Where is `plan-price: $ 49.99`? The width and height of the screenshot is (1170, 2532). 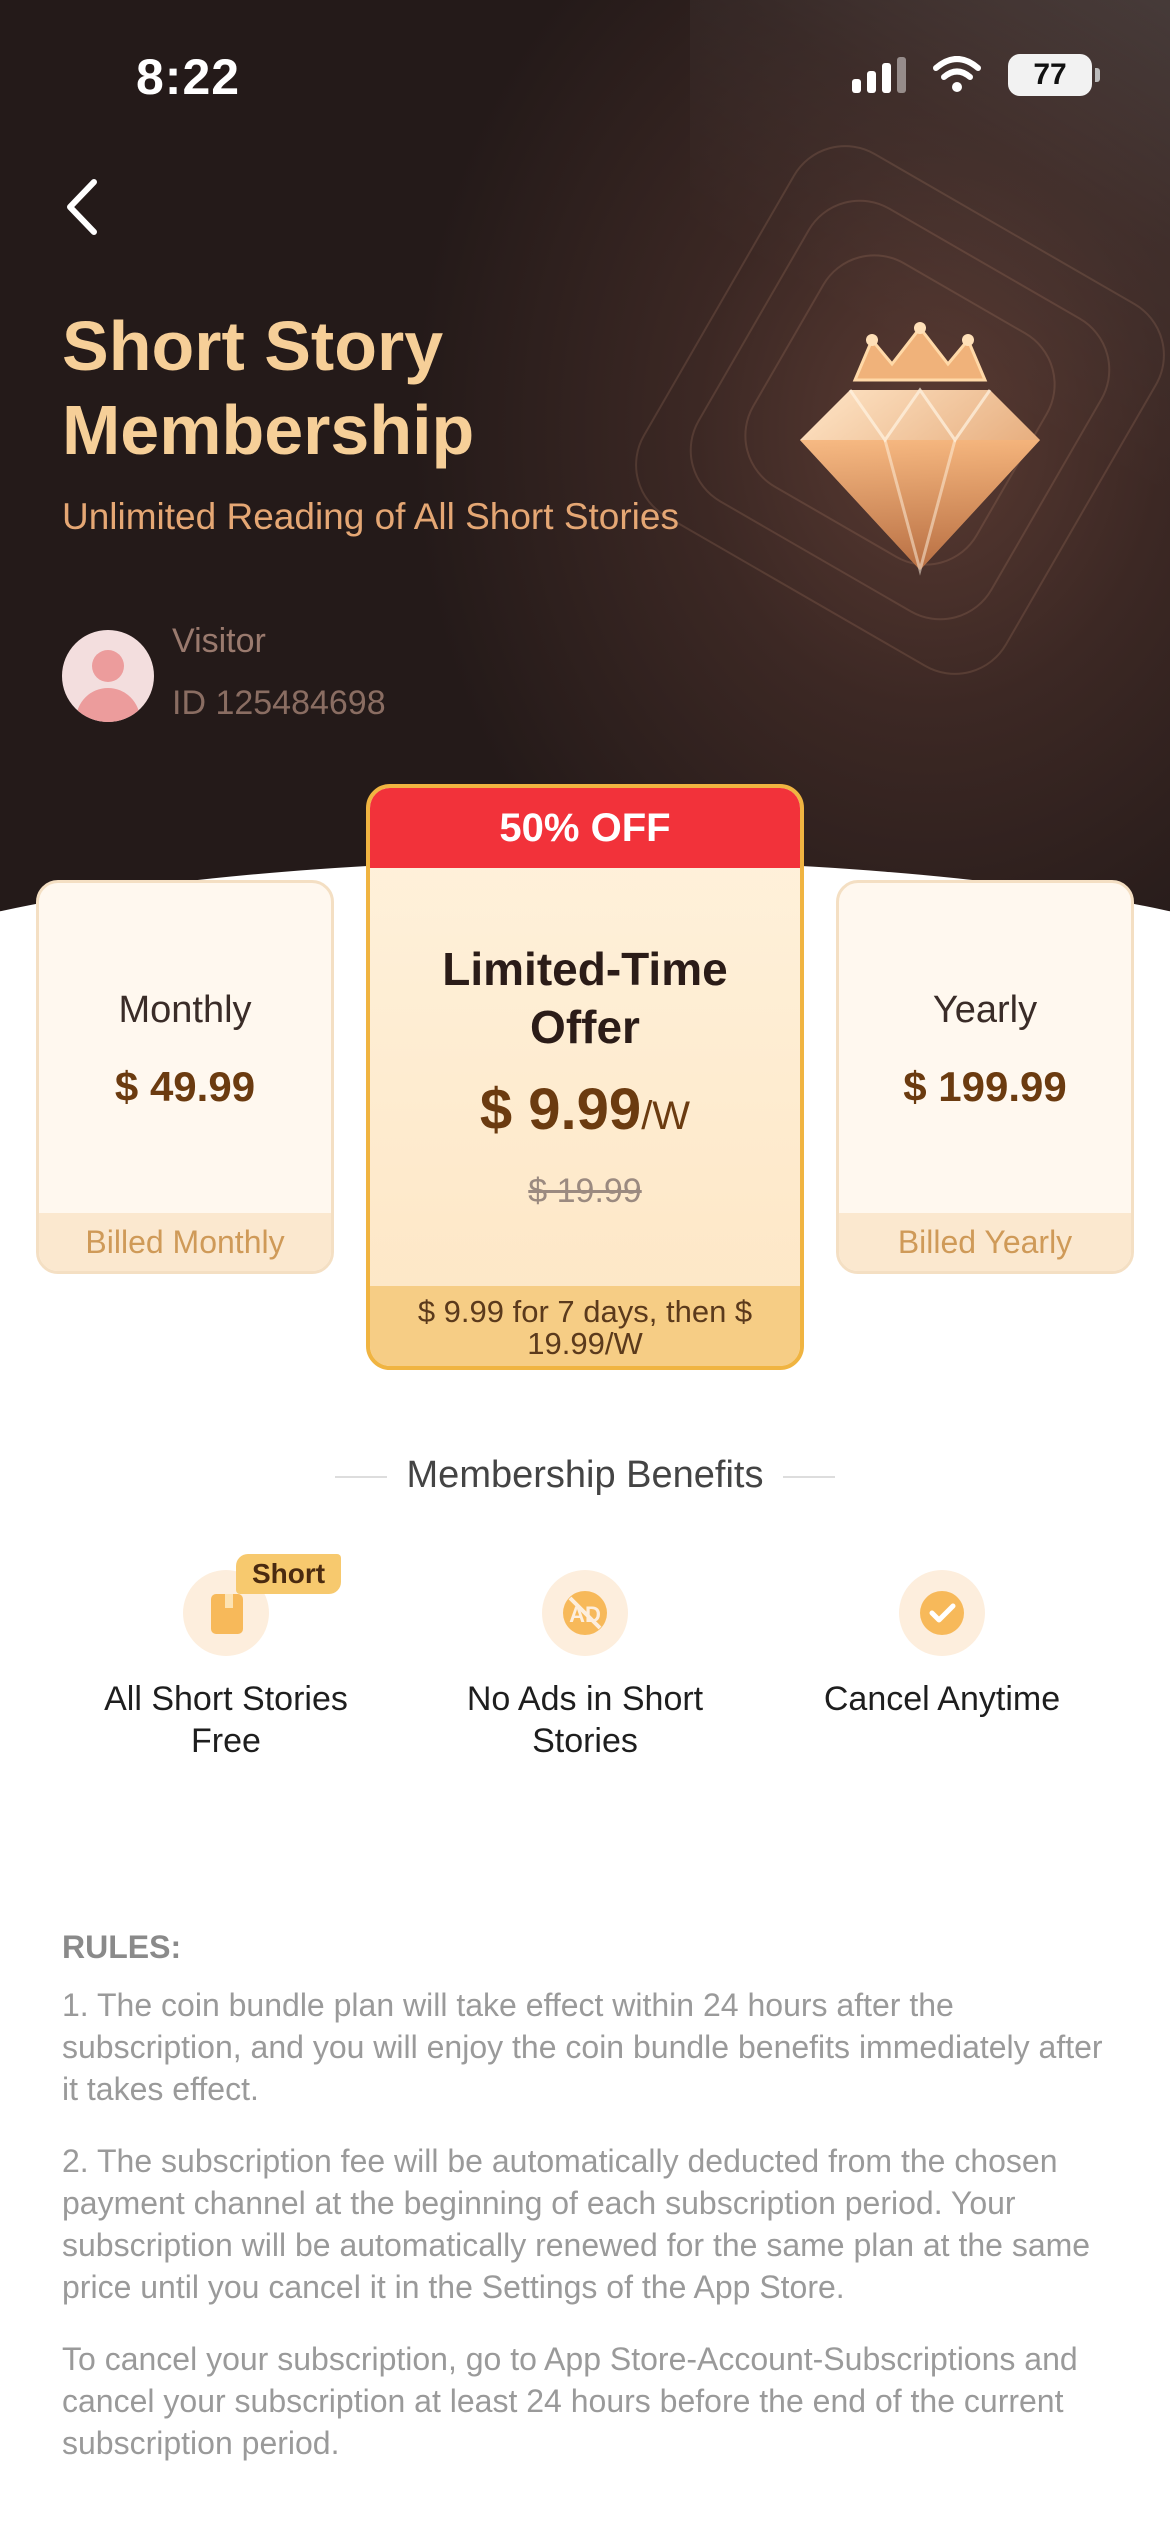
plan-price: $ 49.99 is located at coordinates (185, 1086).